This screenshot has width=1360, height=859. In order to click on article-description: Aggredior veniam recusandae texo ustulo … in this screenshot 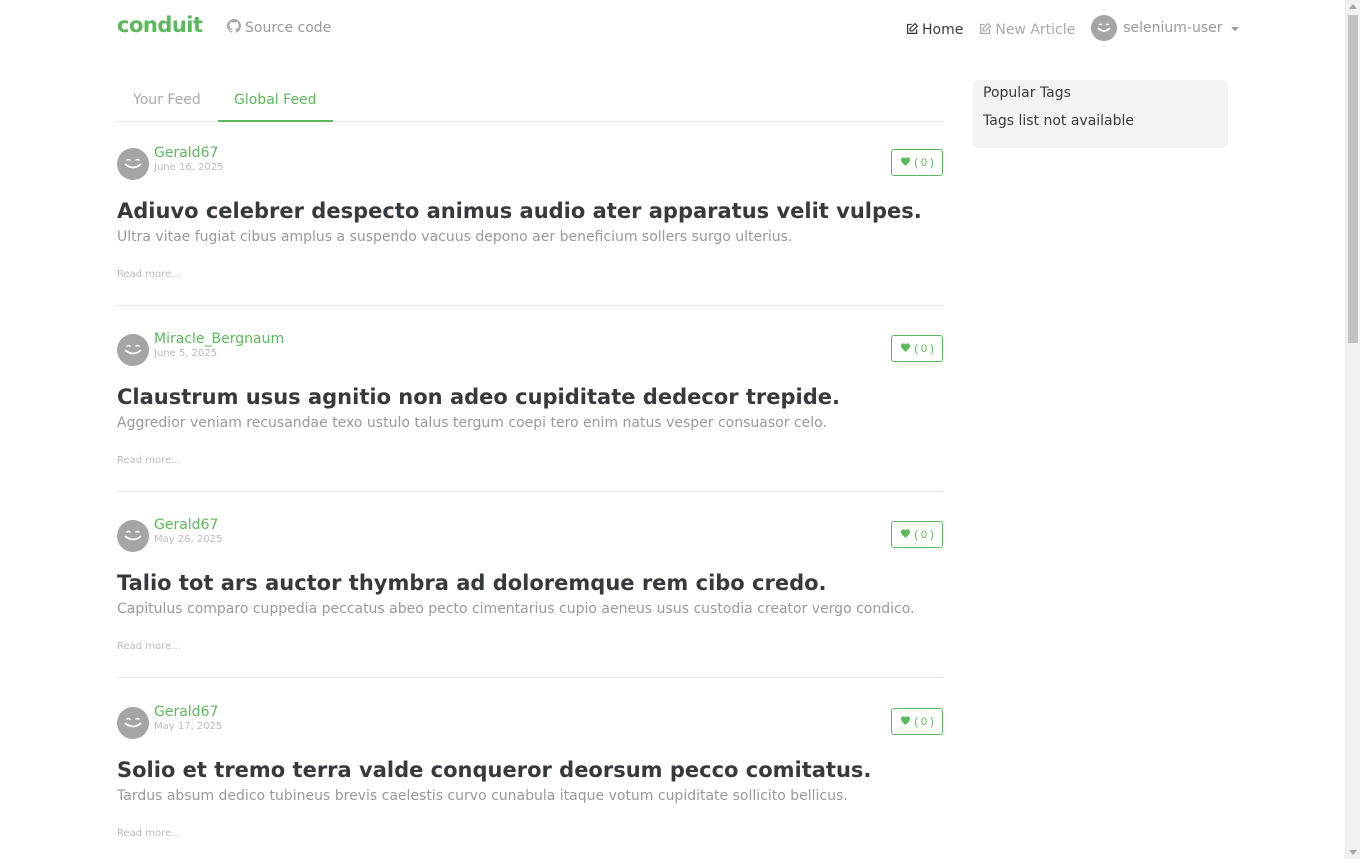, I will do `click(472, 423)`.